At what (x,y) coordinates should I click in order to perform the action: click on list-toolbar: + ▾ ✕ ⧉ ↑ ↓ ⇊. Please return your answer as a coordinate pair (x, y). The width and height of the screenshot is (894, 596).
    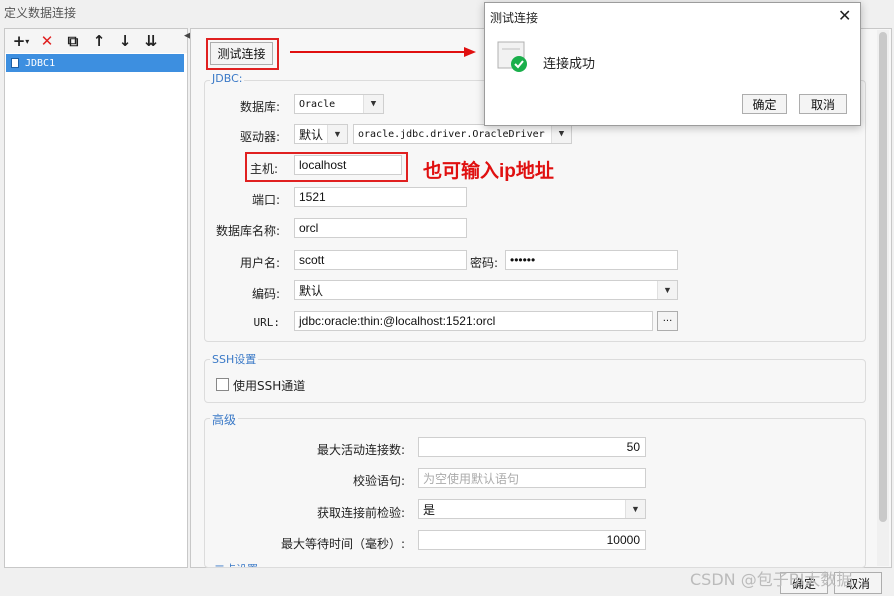
    Looking at the image, I should click on (96, 41).